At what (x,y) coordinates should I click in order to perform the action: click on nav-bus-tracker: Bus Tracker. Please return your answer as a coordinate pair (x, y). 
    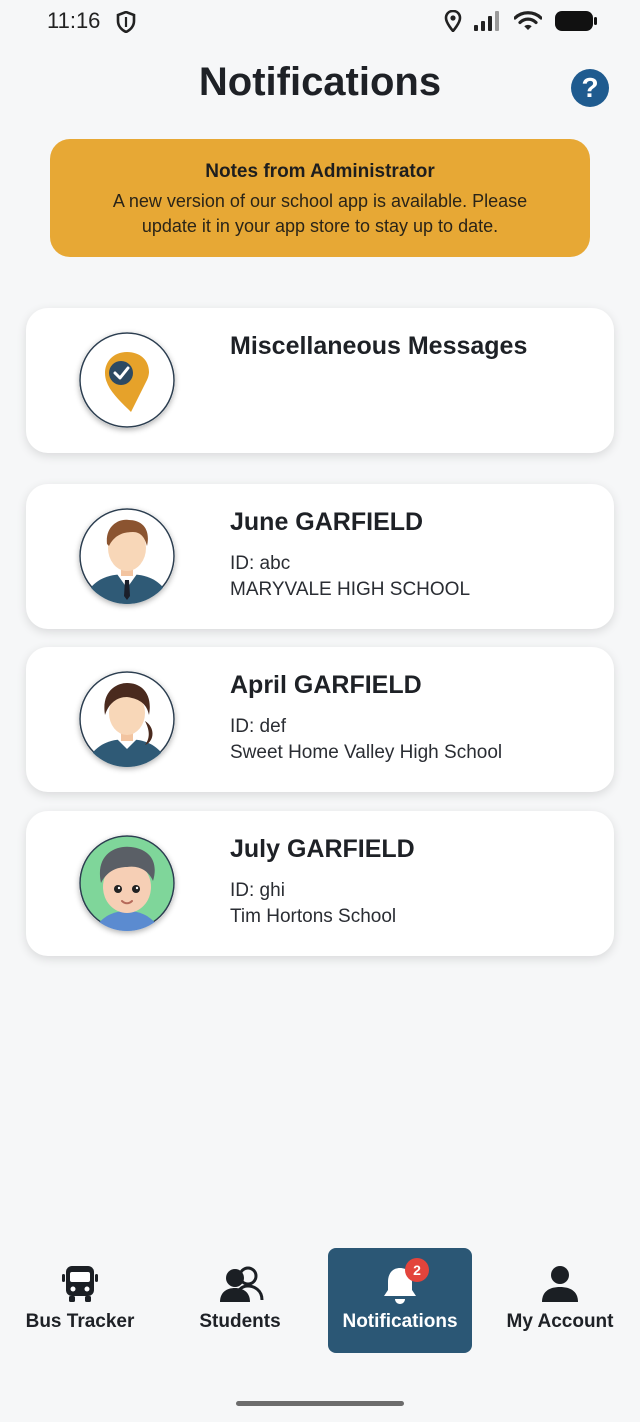
    Looking at the image, I should click on (80, 1300).